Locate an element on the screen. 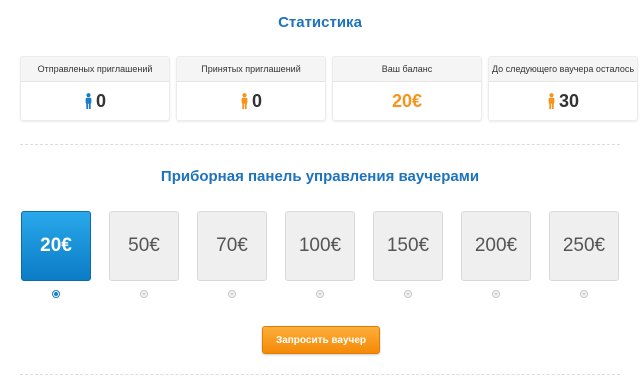 The image size is (640, 384). stat-card-sent-invitations: Отправленых приглашений 0 is located at coordinates (95, 88).